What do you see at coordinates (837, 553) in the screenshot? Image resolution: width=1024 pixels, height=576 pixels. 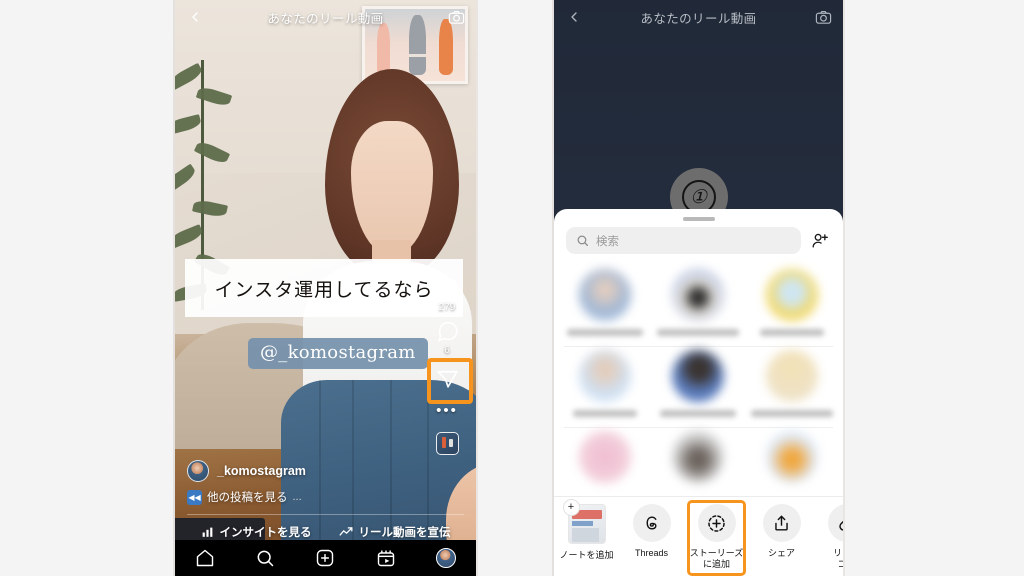 I see `share-action-label-line1: リンク` at bounding box center [837, 553].